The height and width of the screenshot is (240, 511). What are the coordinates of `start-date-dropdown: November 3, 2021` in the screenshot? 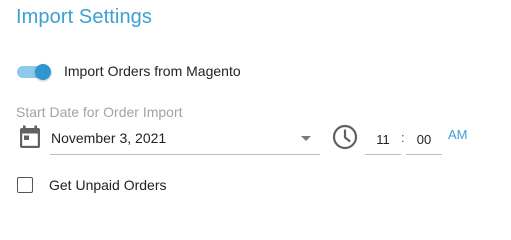 It's located at (185, 140).